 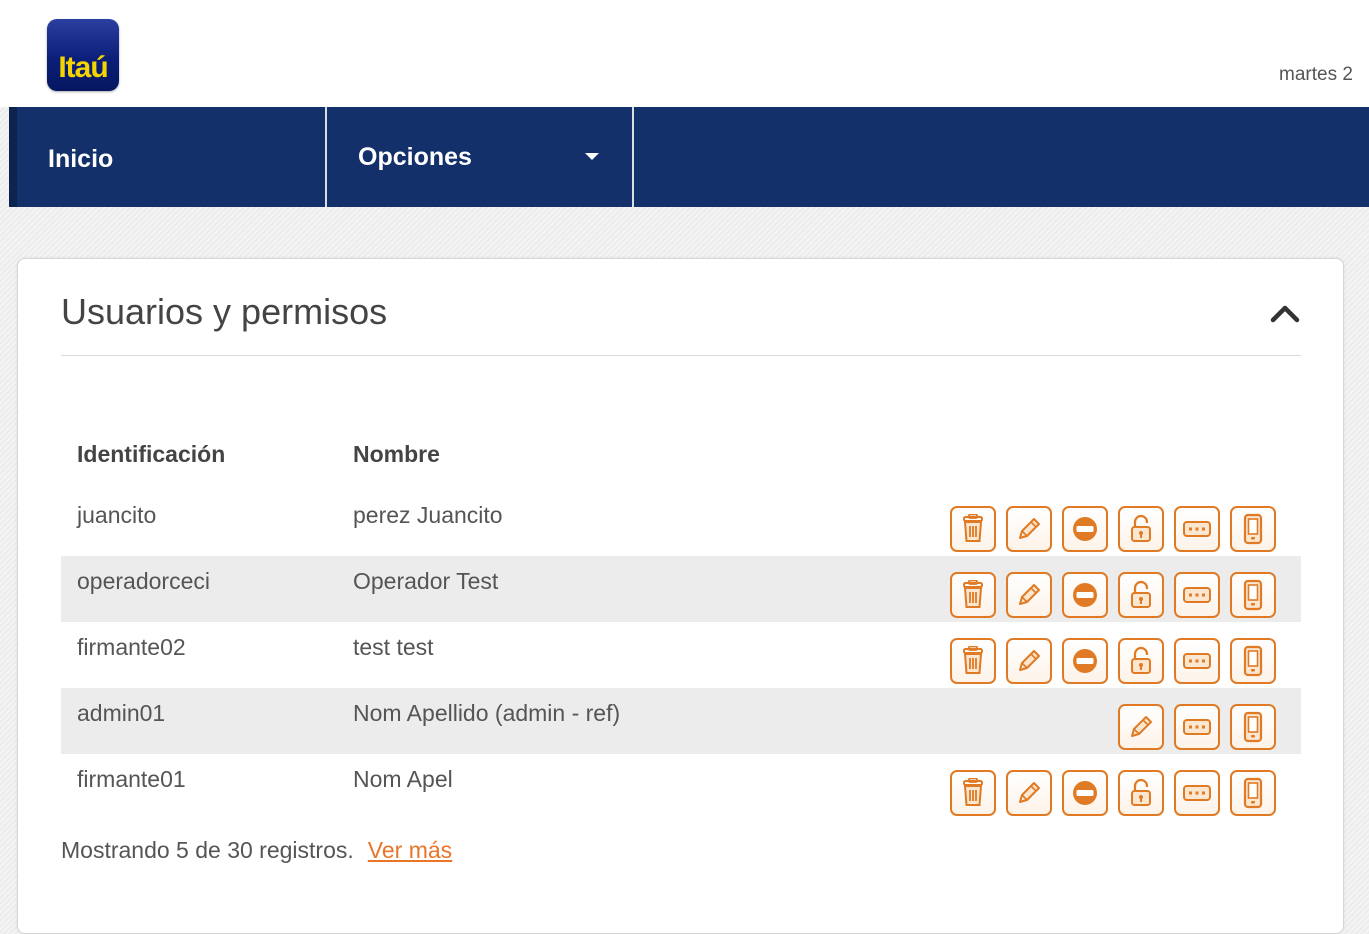 What do you see at coordinates (1316, 74) in the screenshot?
I see `current-date: martes 2` at bounding box center [1316, 74].